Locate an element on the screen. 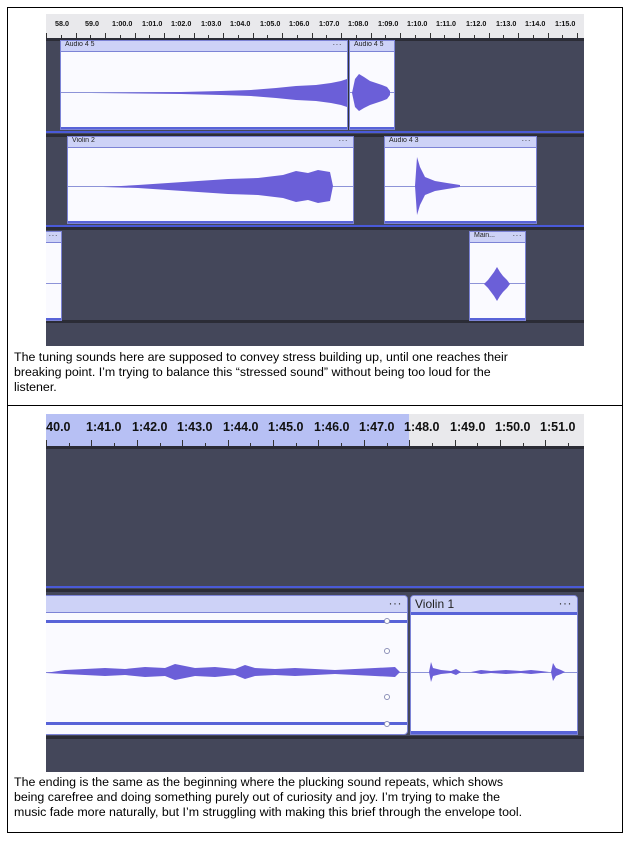  audio-clip: Main... ··· is located at coordinates (497, 276).